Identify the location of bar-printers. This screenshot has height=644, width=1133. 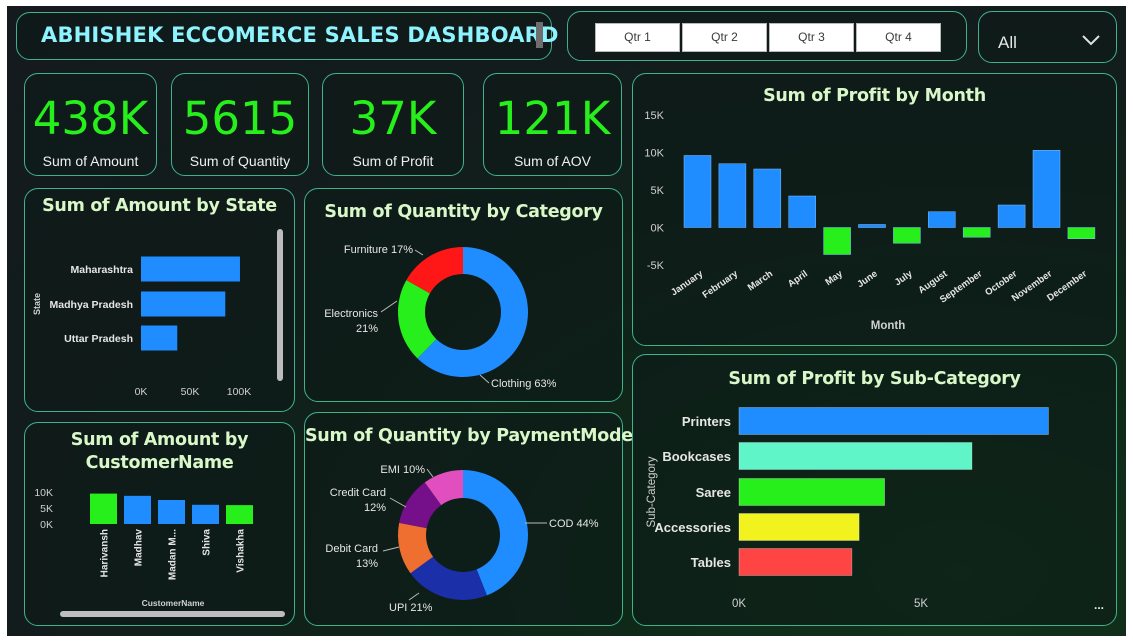
(893, 421).